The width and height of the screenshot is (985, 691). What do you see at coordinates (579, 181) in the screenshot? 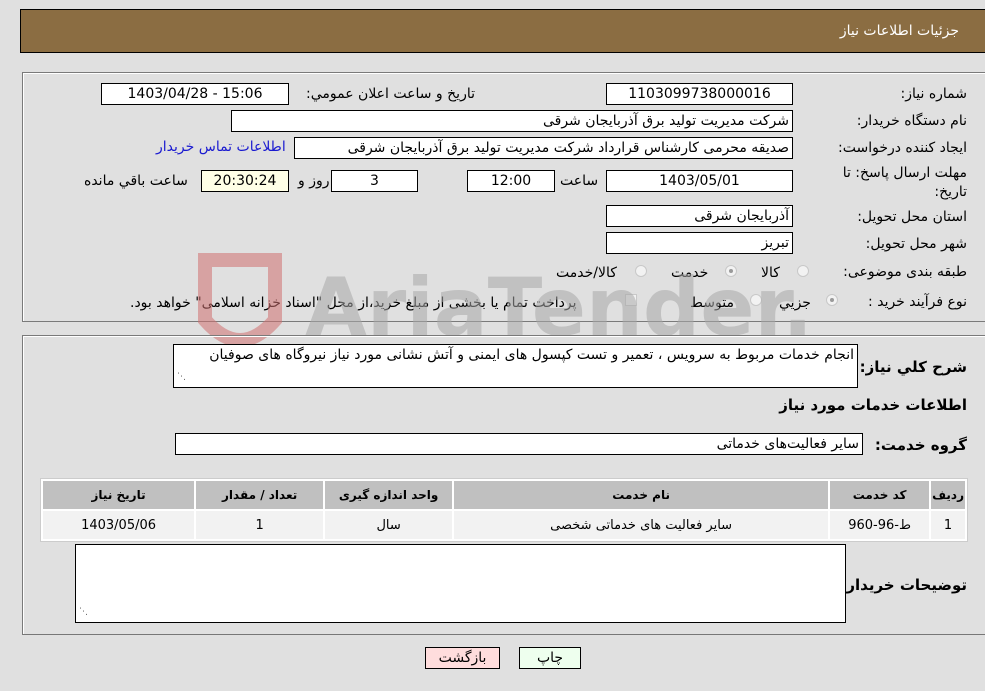
I see `deadline-time-label: ساعت` at bounding box center [579, 181].